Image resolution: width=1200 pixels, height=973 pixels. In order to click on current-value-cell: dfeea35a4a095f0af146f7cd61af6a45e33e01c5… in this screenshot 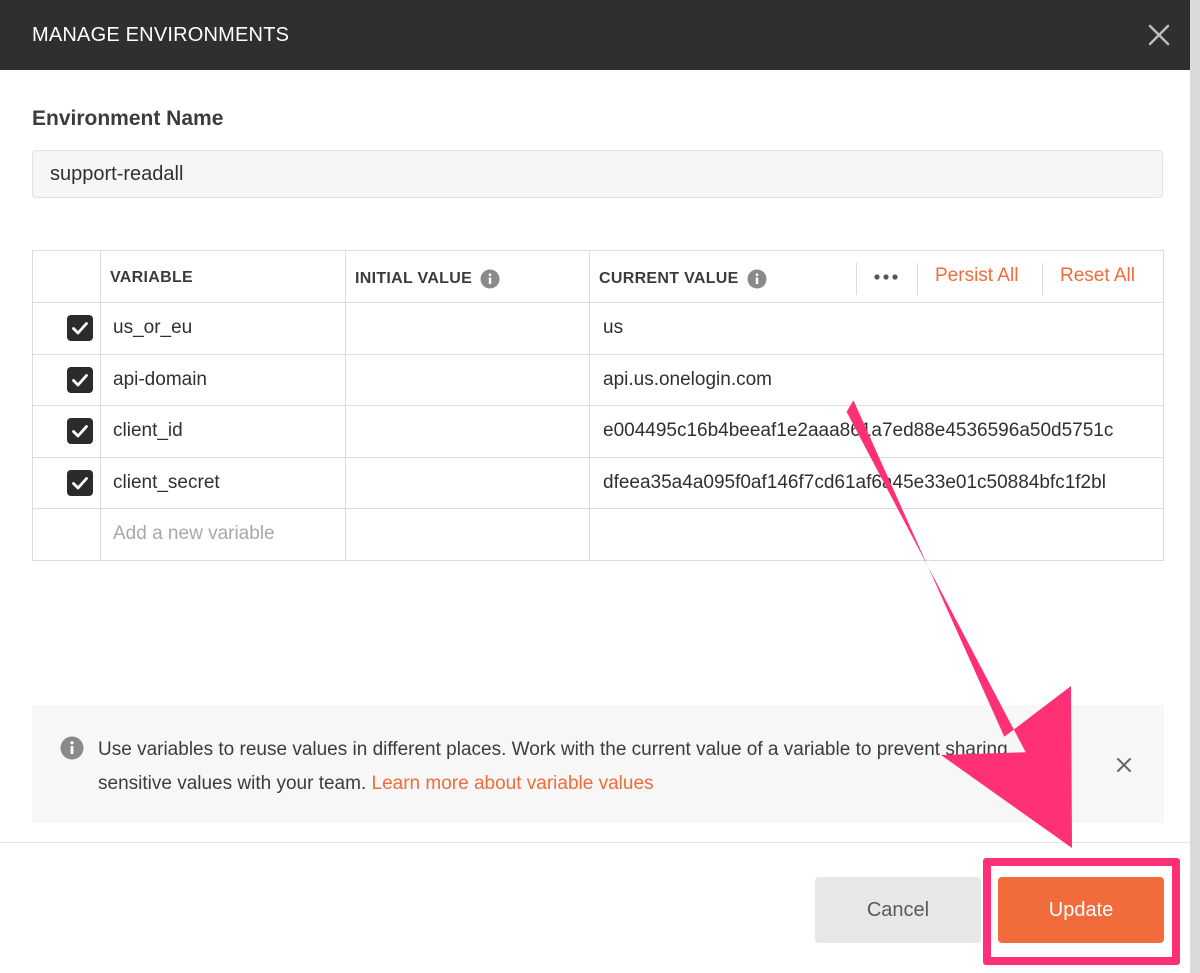, I will do `click(878, 483)`.